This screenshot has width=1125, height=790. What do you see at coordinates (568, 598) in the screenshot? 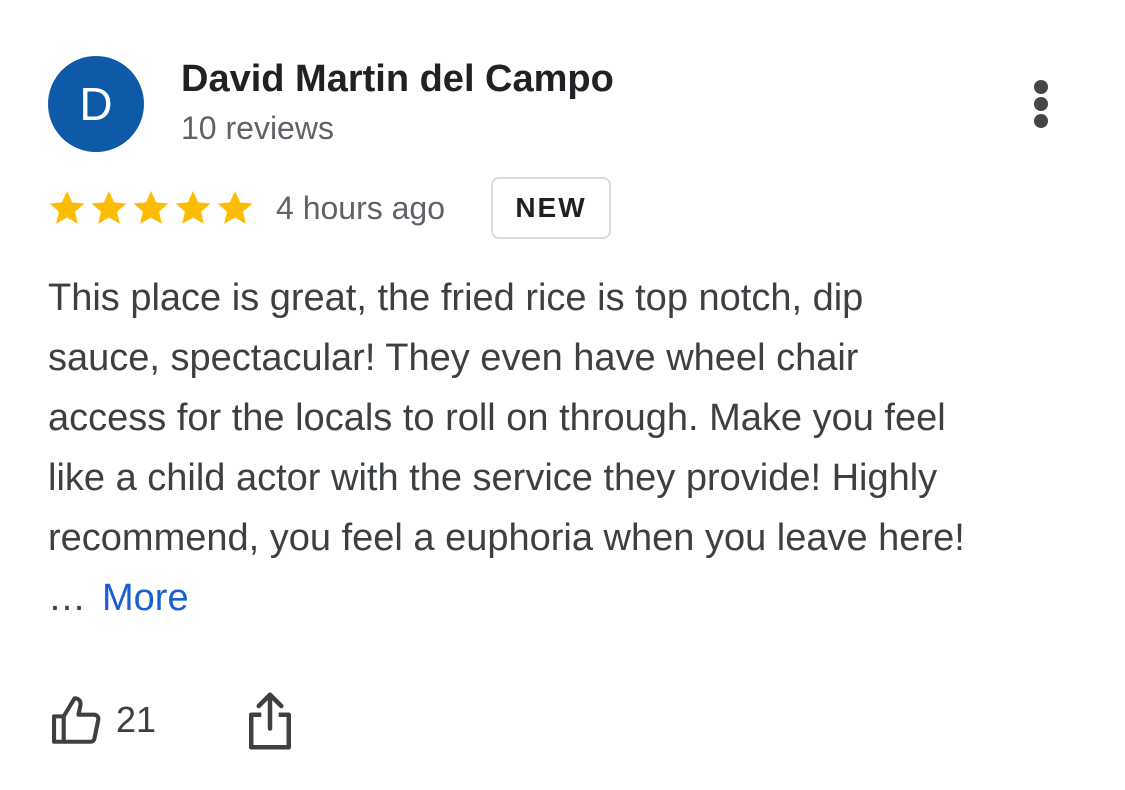
I see `review-text-last-line: … More` at bounding box center [568, 598].